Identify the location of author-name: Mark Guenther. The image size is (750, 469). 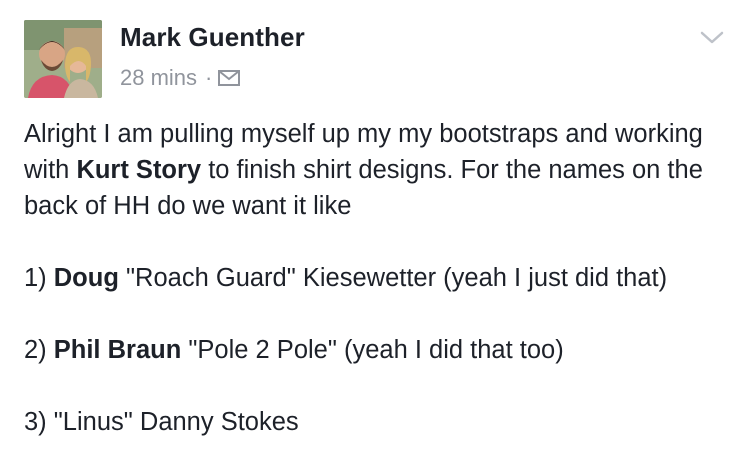
(212, 37).